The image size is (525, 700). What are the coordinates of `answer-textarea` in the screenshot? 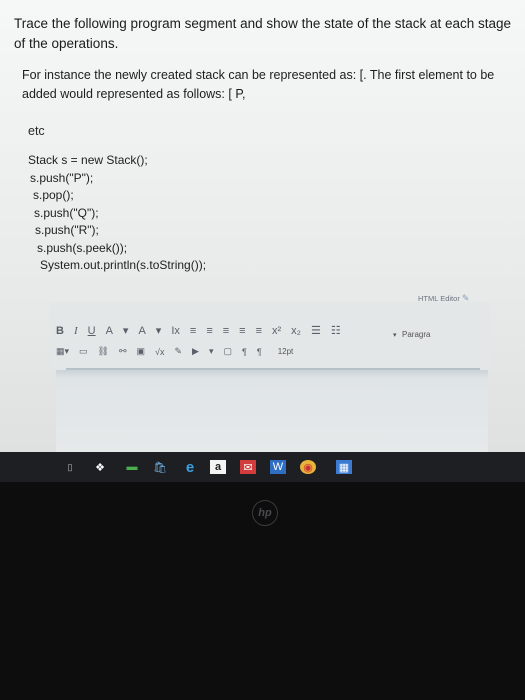 It's located at (272, 411).